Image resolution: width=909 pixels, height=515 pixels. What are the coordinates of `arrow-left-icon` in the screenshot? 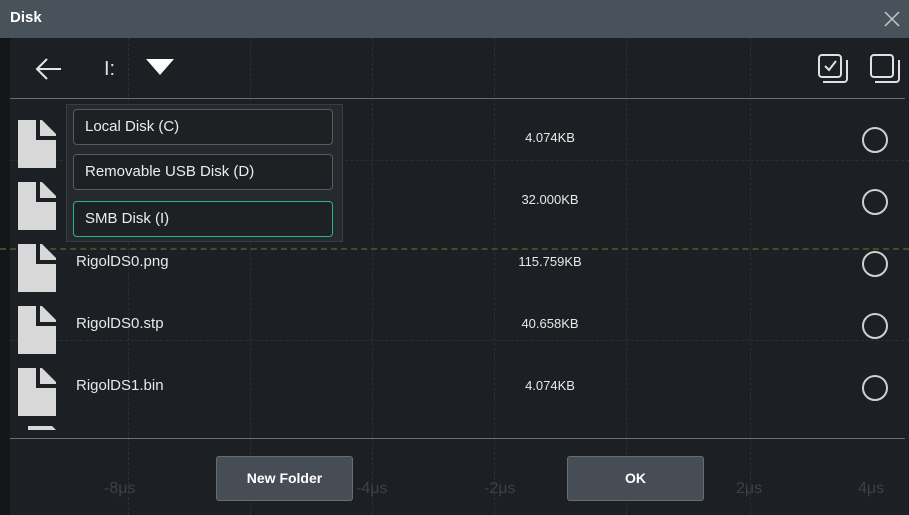 It's located at (49, 69).